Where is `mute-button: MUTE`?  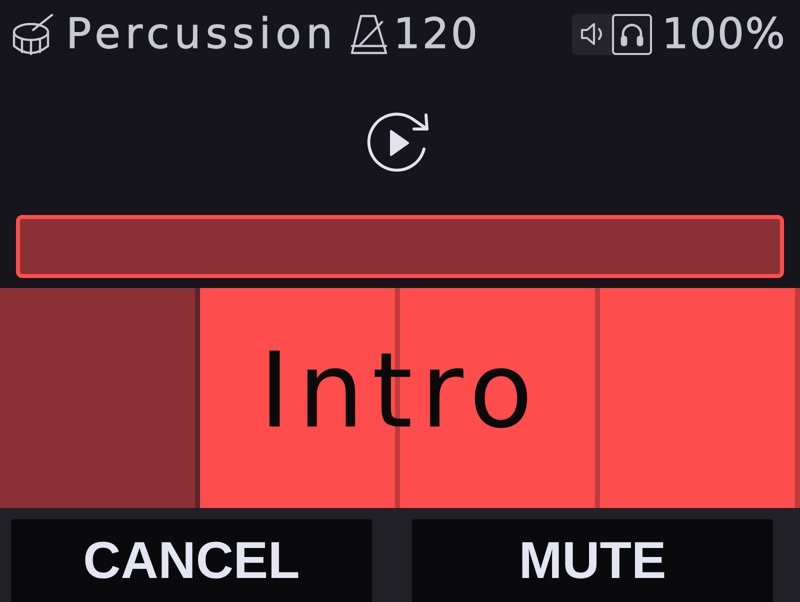 mute-button: MUTE is located at coordinates (592, 560).